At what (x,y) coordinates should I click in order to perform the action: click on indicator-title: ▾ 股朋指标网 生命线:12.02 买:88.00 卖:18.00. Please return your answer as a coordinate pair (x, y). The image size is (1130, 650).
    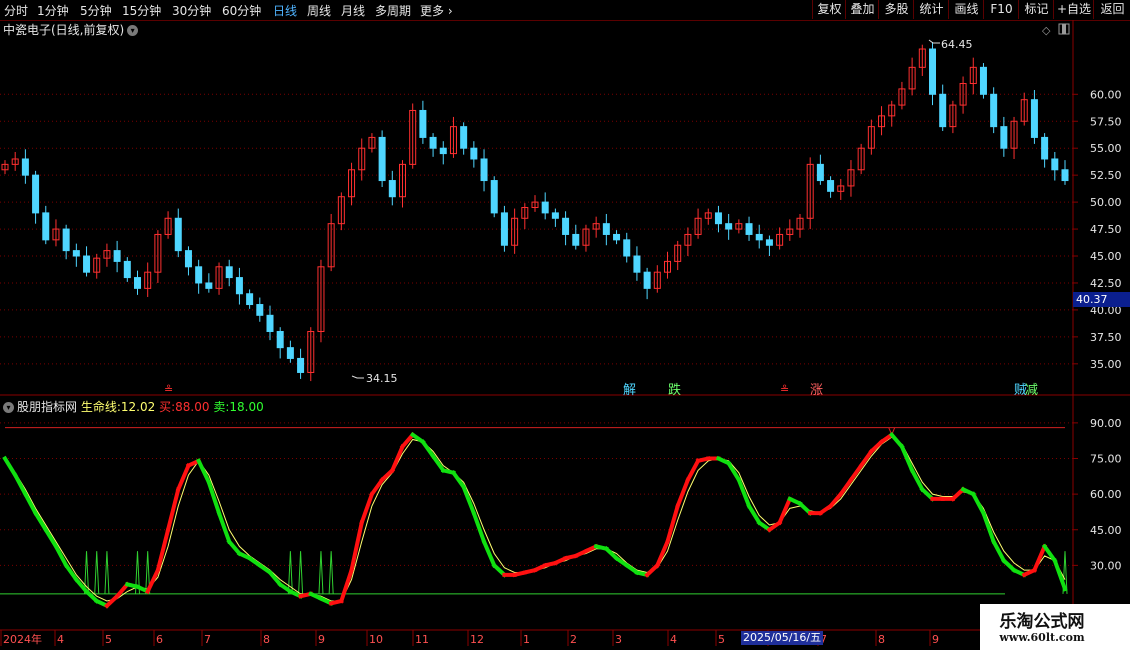
    Looking at the image, I should click on (133, 406).